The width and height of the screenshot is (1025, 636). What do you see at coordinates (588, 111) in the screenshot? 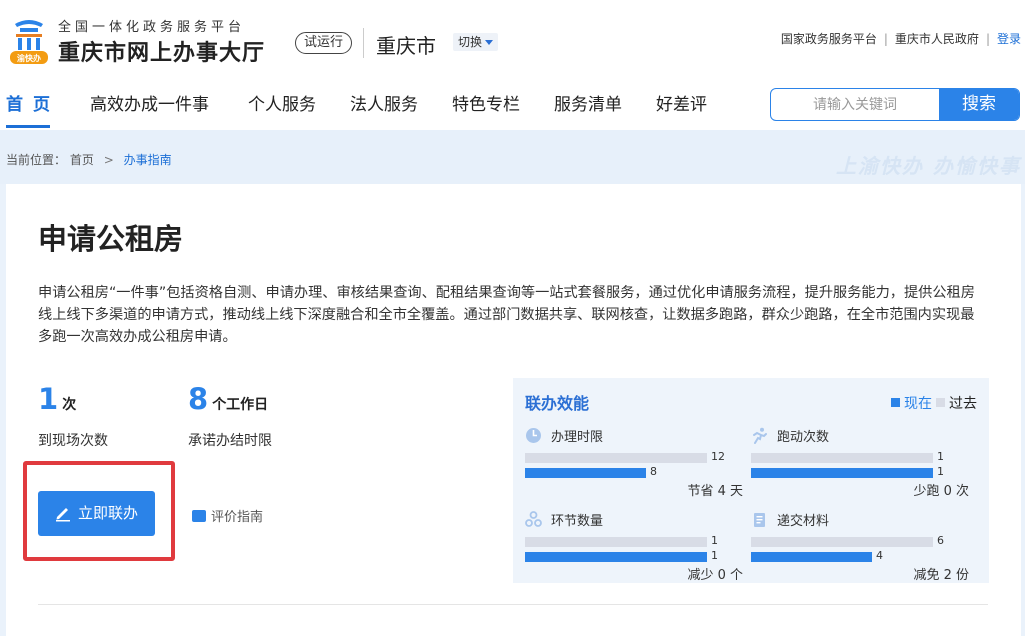
I see `nav-item-service-list: 服务清单` at bounding box center [588, 111].